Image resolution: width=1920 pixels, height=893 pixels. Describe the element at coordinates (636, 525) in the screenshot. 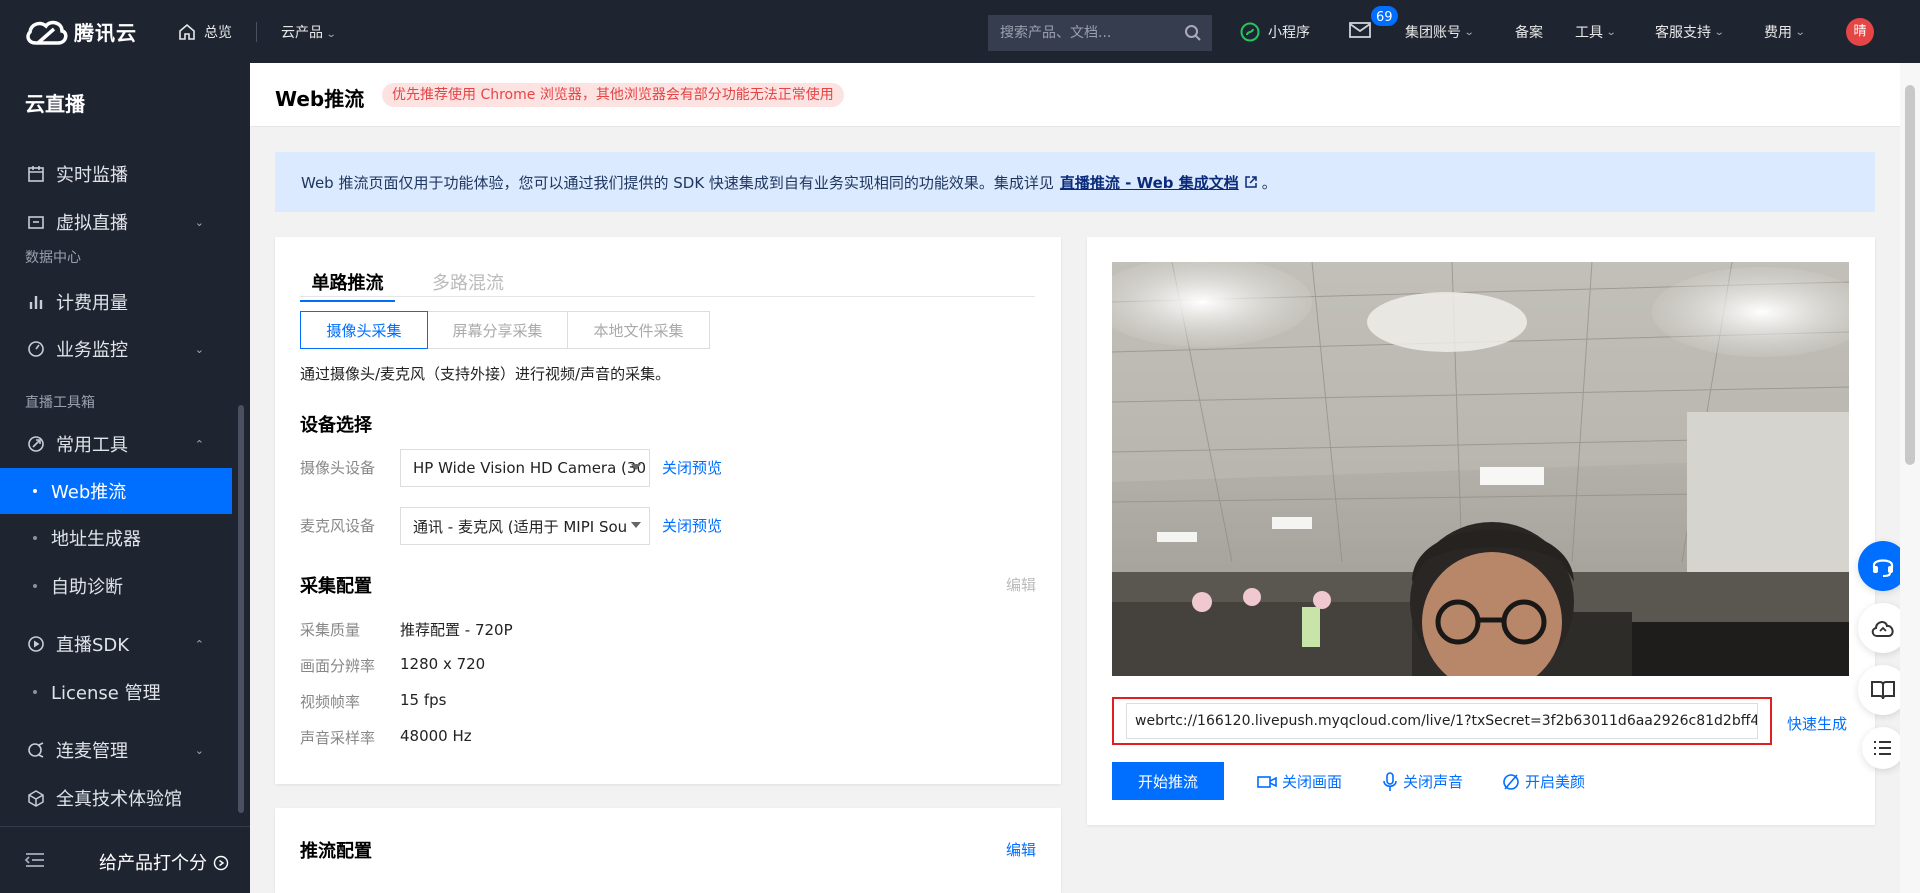

I see `caret-down-icon` at that location.